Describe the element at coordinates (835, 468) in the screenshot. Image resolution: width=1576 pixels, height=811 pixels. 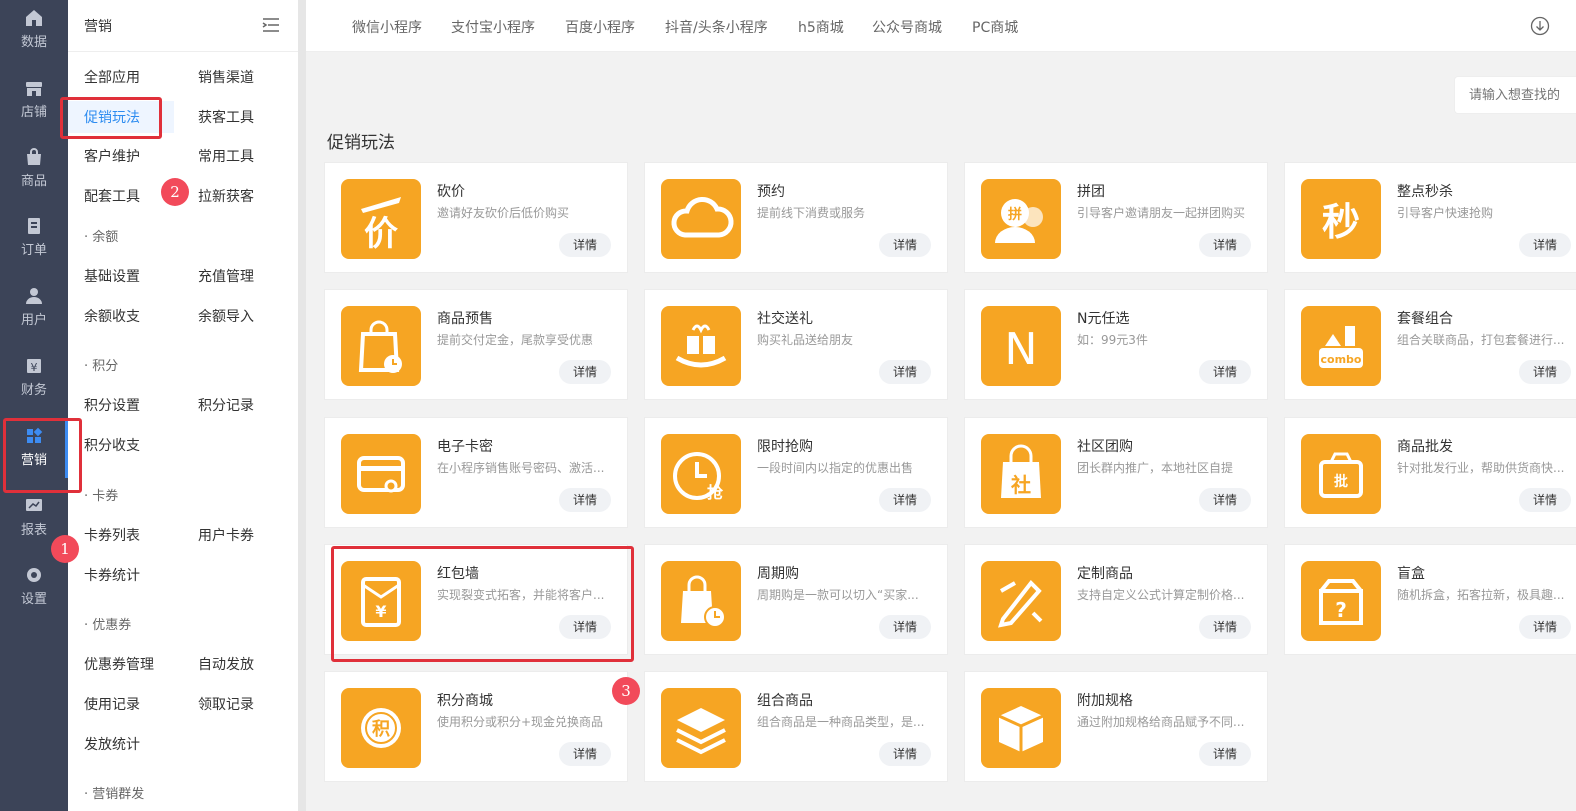
I see `card-description: 一段时间内以指定的优惠出售` at that location.